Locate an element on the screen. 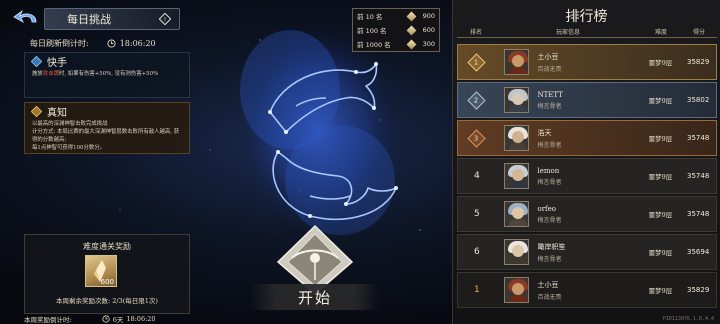 The width and height of the screenshot is (720, 324). reward-item: 600 is located at coordinates (101, 271).